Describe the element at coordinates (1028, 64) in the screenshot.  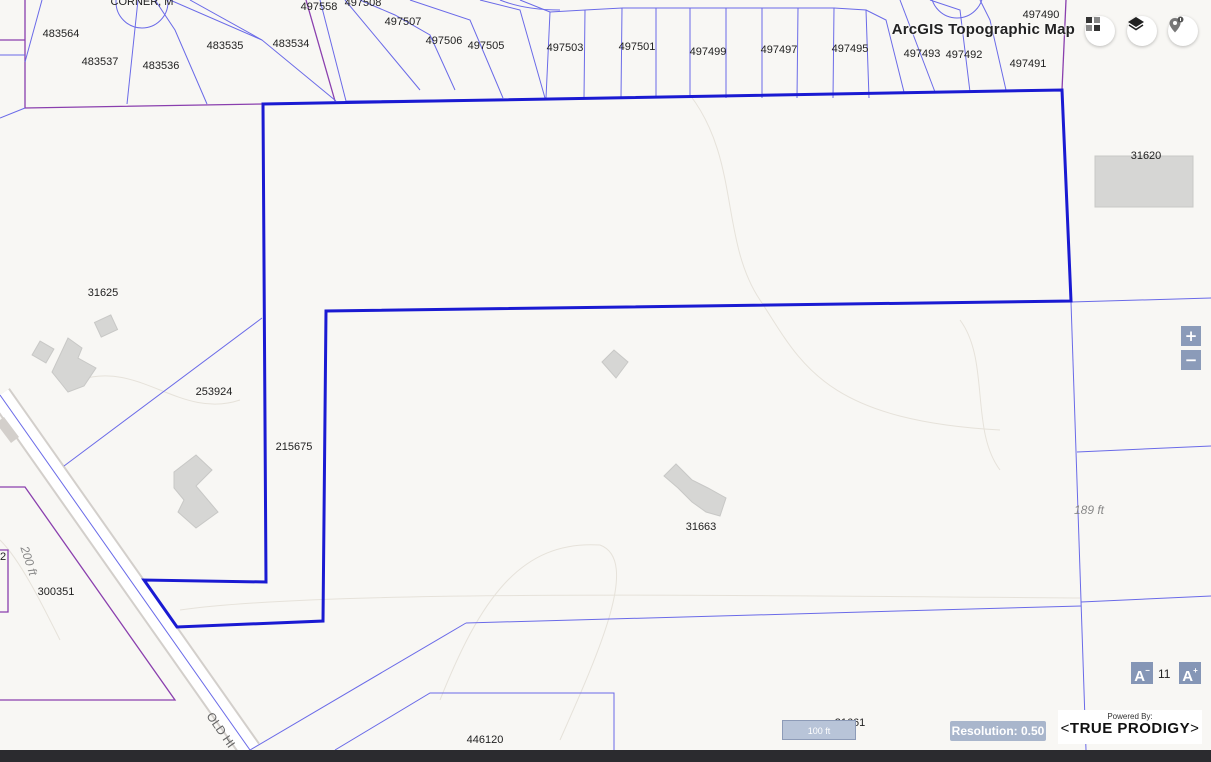
I see `parcel-label: 497491` at that location.